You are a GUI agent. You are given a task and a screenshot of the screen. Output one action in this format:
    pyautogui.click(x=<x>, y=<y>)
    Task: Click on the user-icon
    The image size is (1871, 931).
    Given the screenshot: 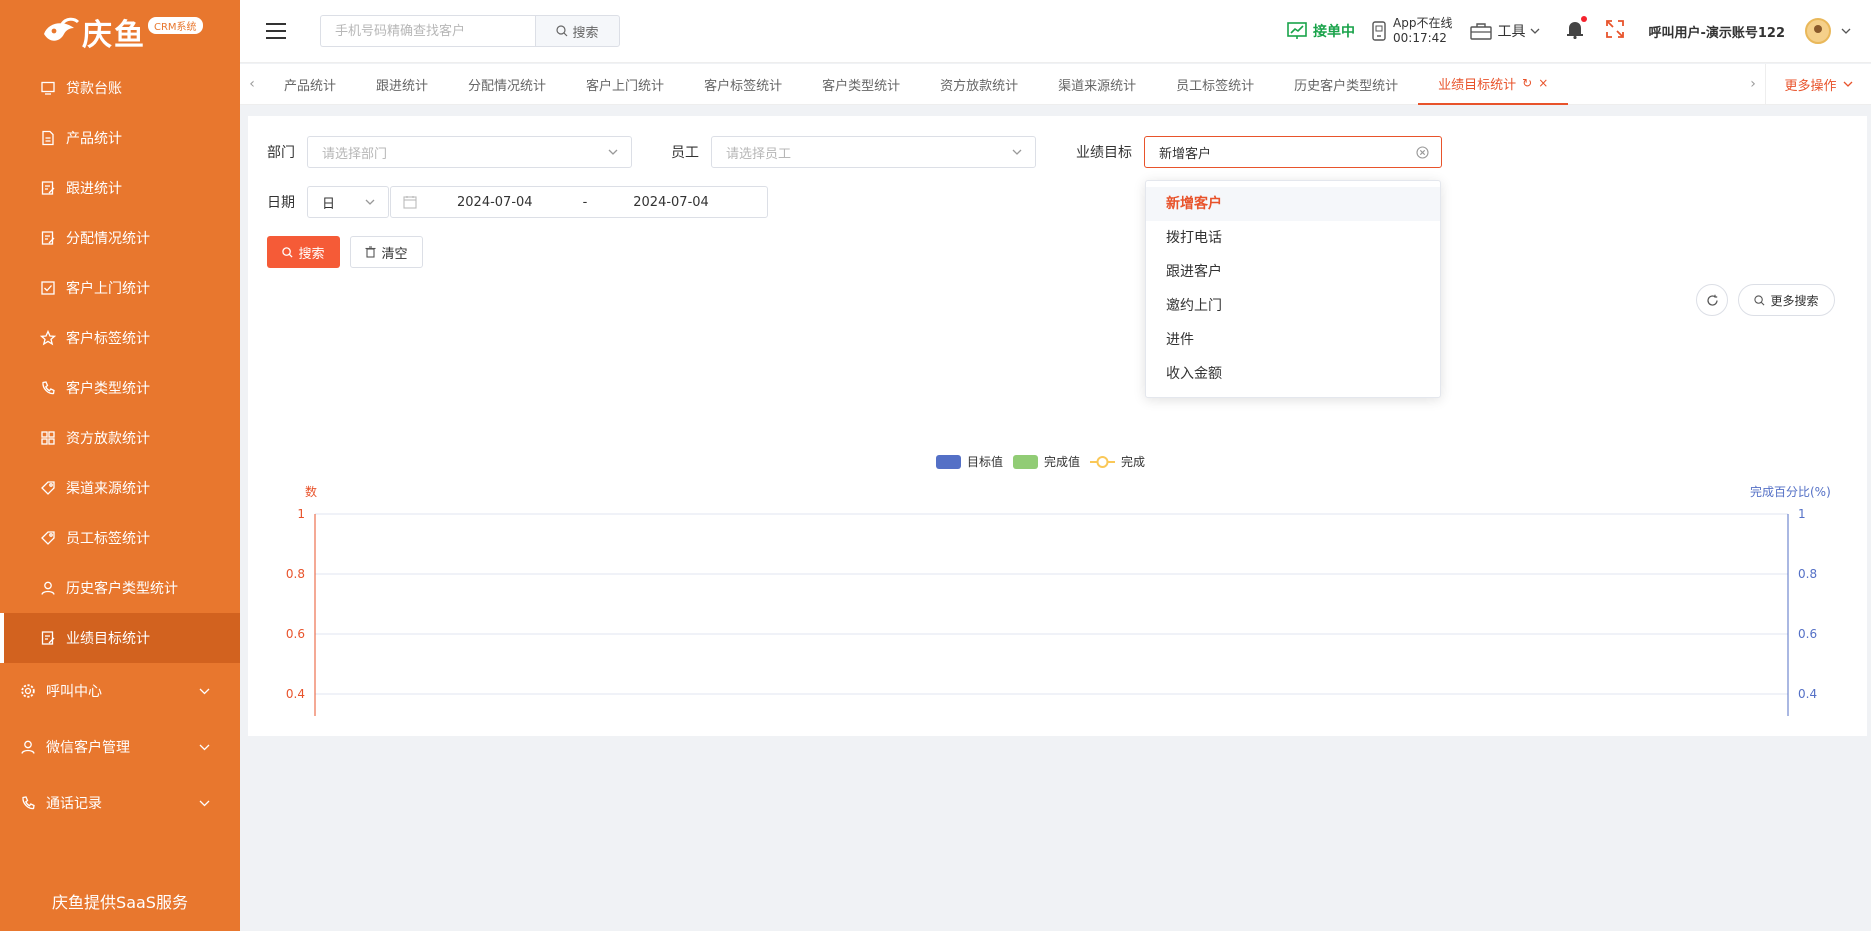 What is the action you would take?
    pyautogui.click(x=48, y=588)
    